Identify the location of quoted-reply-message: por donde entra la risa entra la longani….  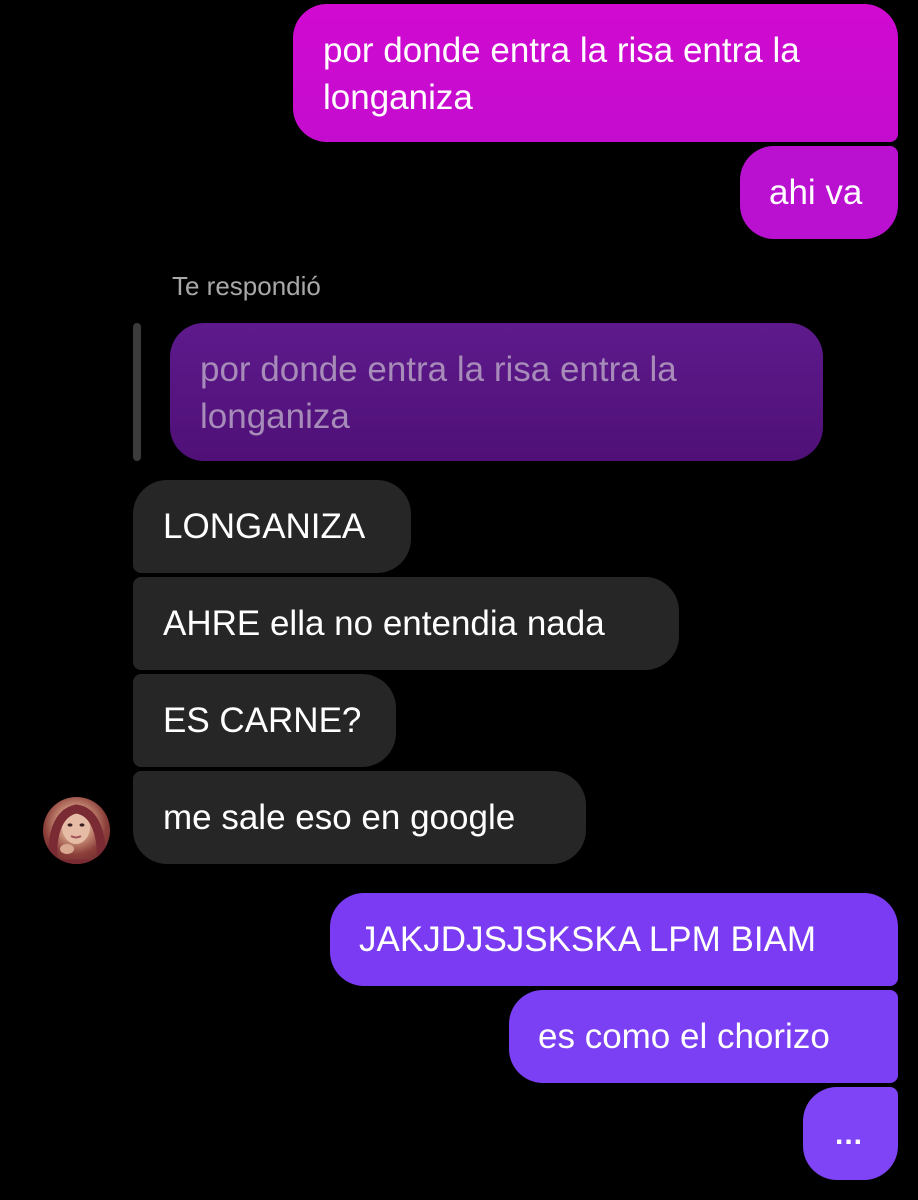
(496, 392).